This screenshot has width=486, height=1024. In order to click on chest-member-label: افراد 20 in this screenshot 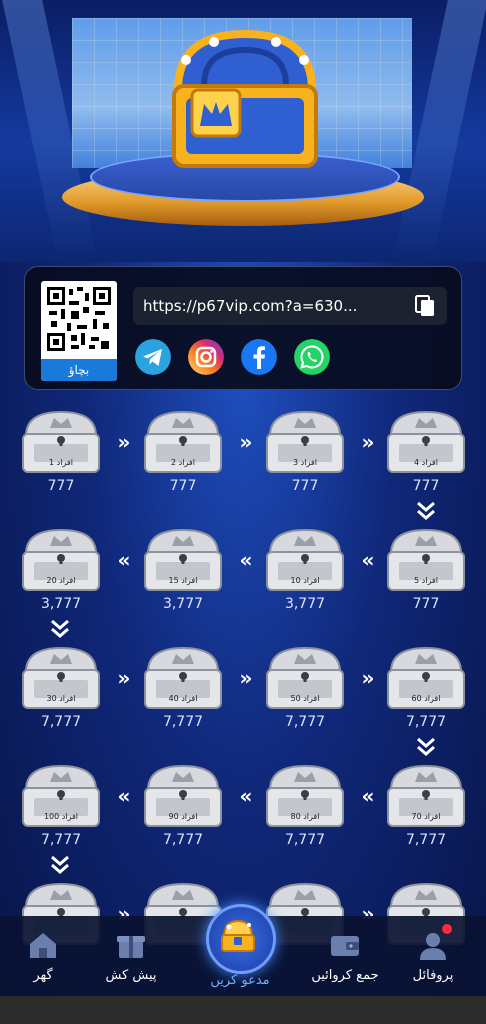, I will do `click(61, 580)`.